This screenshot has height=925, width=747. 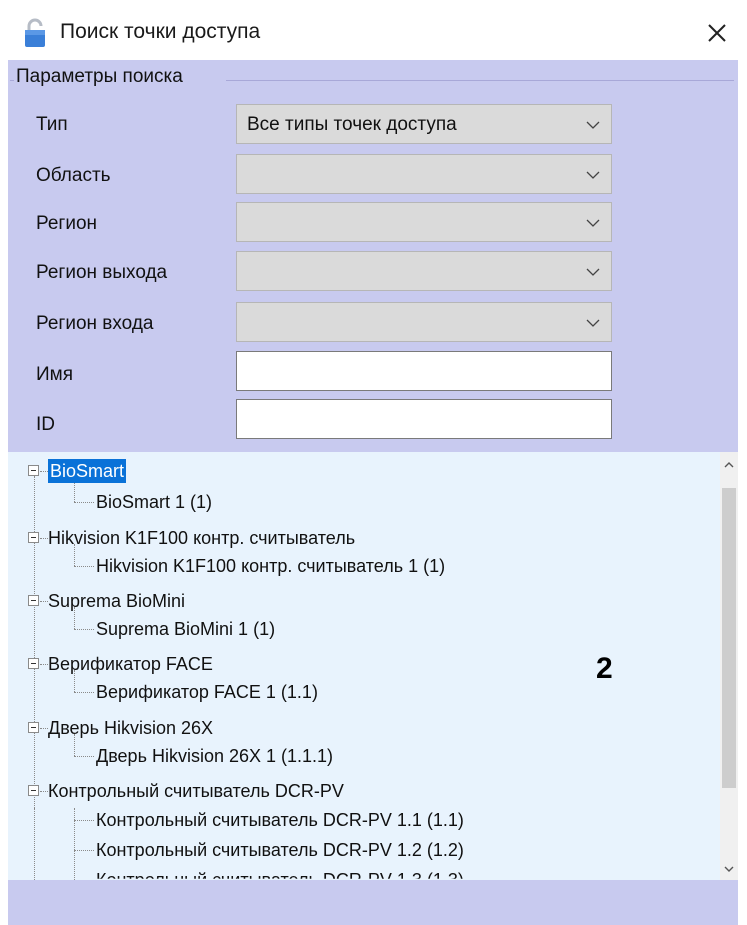 I want to click on tree-node-biosmart: BioSmart, so click(x=87, y=471).